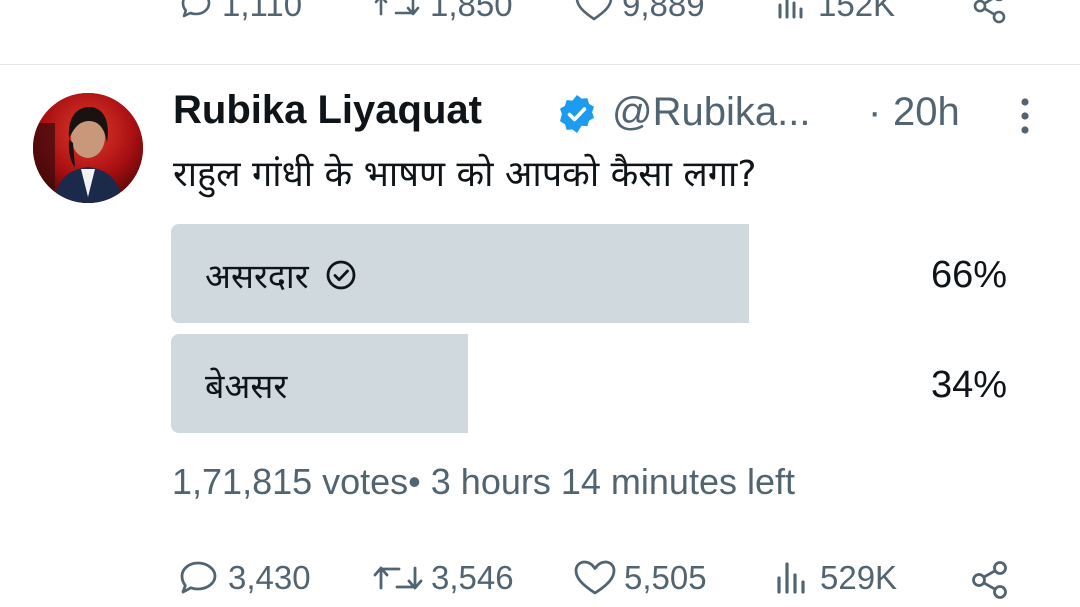 The image size is (1080, 607). I want to click on prev-share-button, so click(990, 13).